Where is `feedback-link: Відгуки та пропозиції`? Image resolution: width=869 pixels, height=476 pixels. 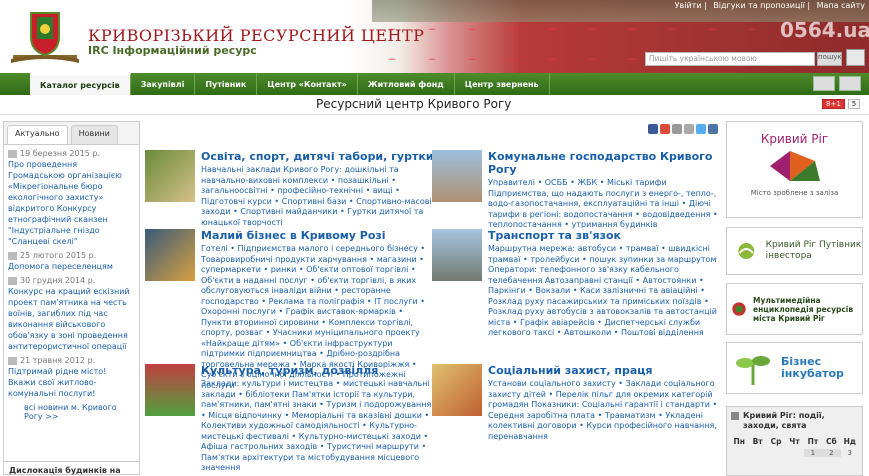 feedback-link: Відгуки та пропозиції is located at coordinates (759, 5).